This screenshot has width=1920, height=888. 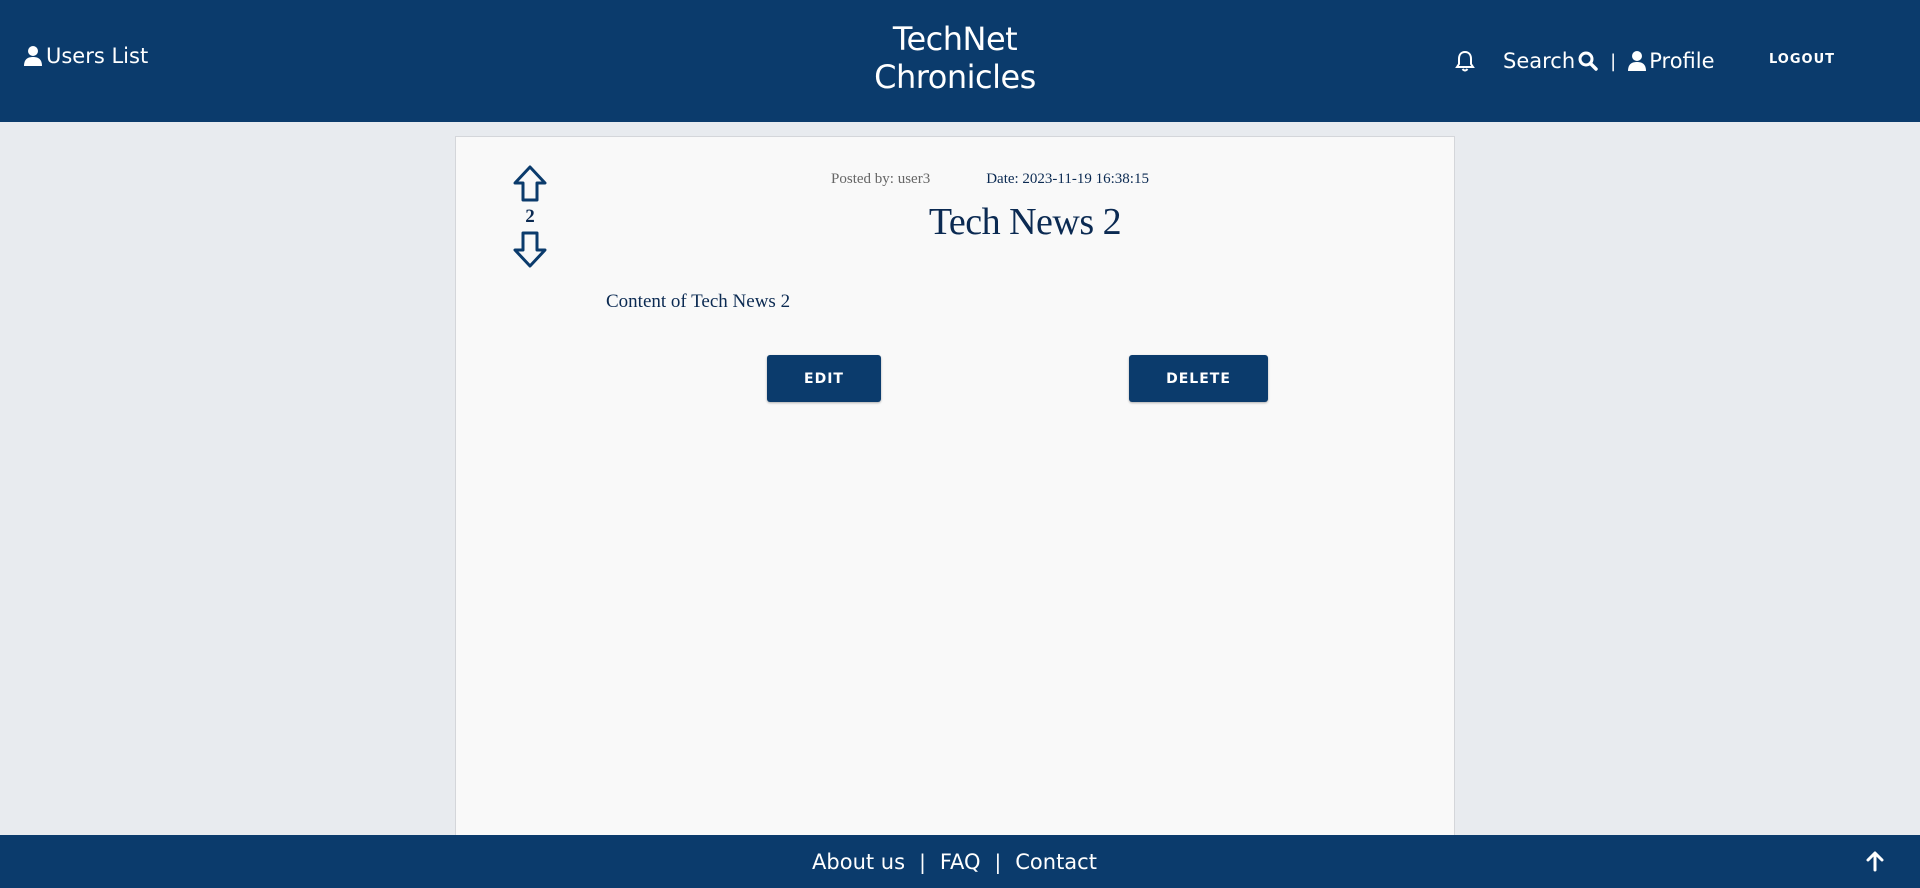 I want to click on back-to-top-icon, so click(x=1875, y=861).